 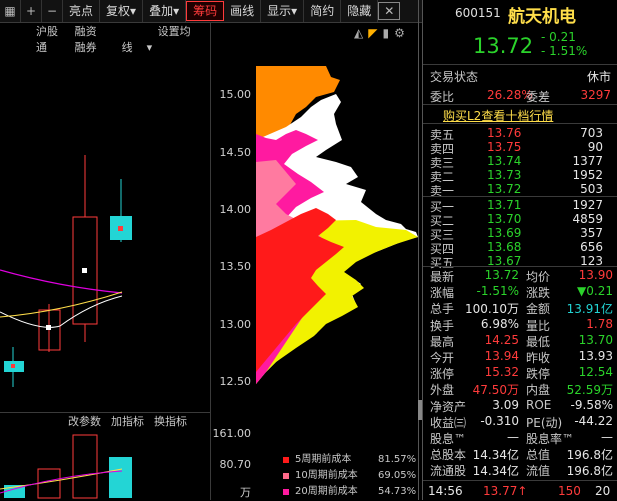 What do you see at coordinates (499, 420) in the screenshot?
I see `stat-value: -0.310` at bounding box center [499, 420].